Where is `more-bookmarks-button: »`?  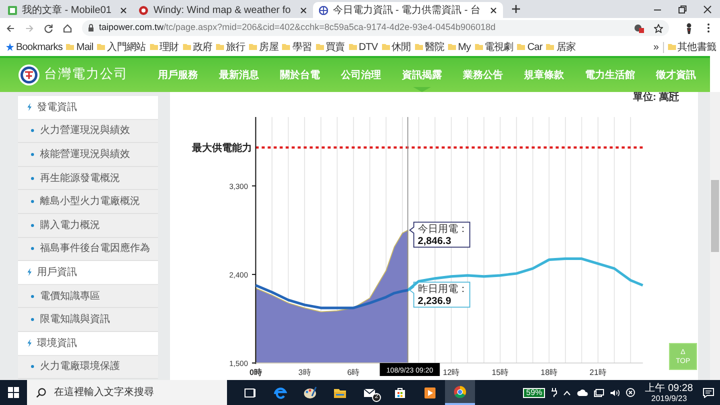 more-bookmarks-button: » is located at coordinates (656, 47).